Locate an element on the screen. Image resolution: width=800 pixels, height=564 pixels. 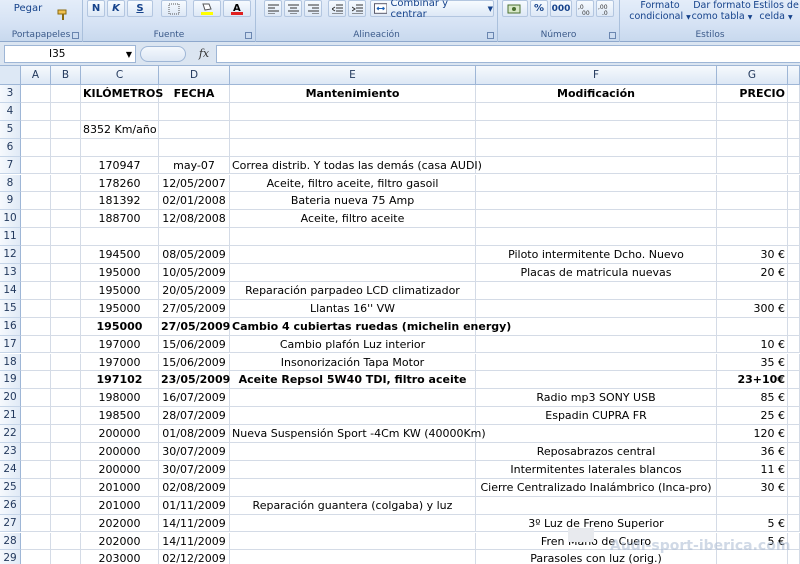
cell-g20: 85 € is located at coordinates (752, 398).